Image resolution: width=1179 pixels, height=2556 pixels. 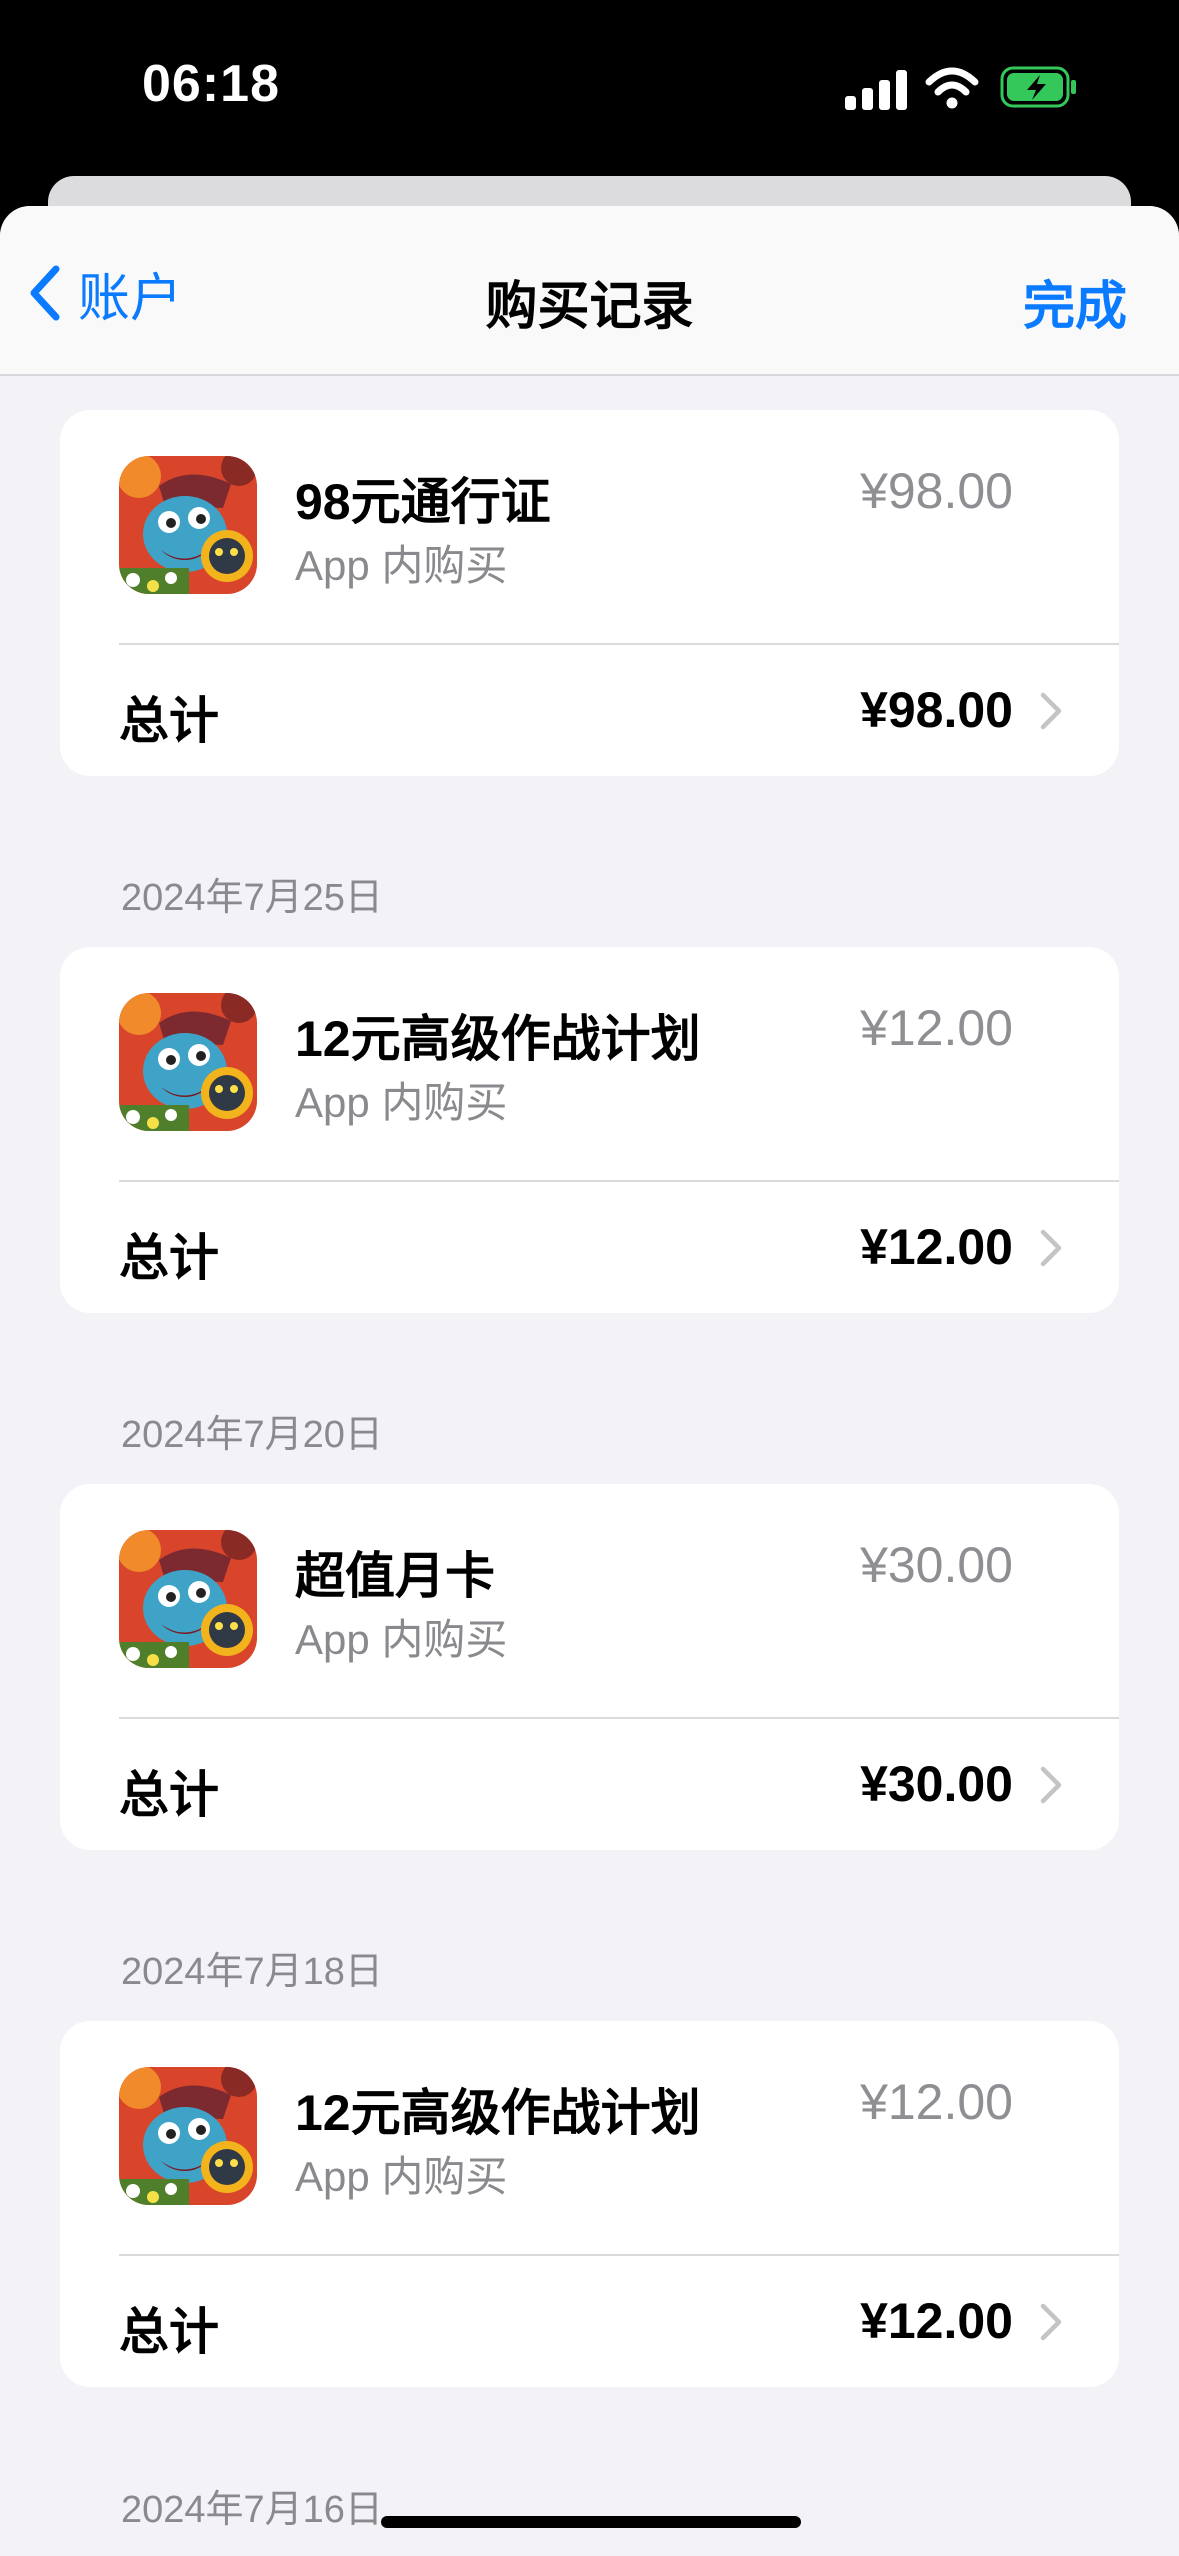 I want to click on total-value: ¥98.00, so click(x=936, y=710).